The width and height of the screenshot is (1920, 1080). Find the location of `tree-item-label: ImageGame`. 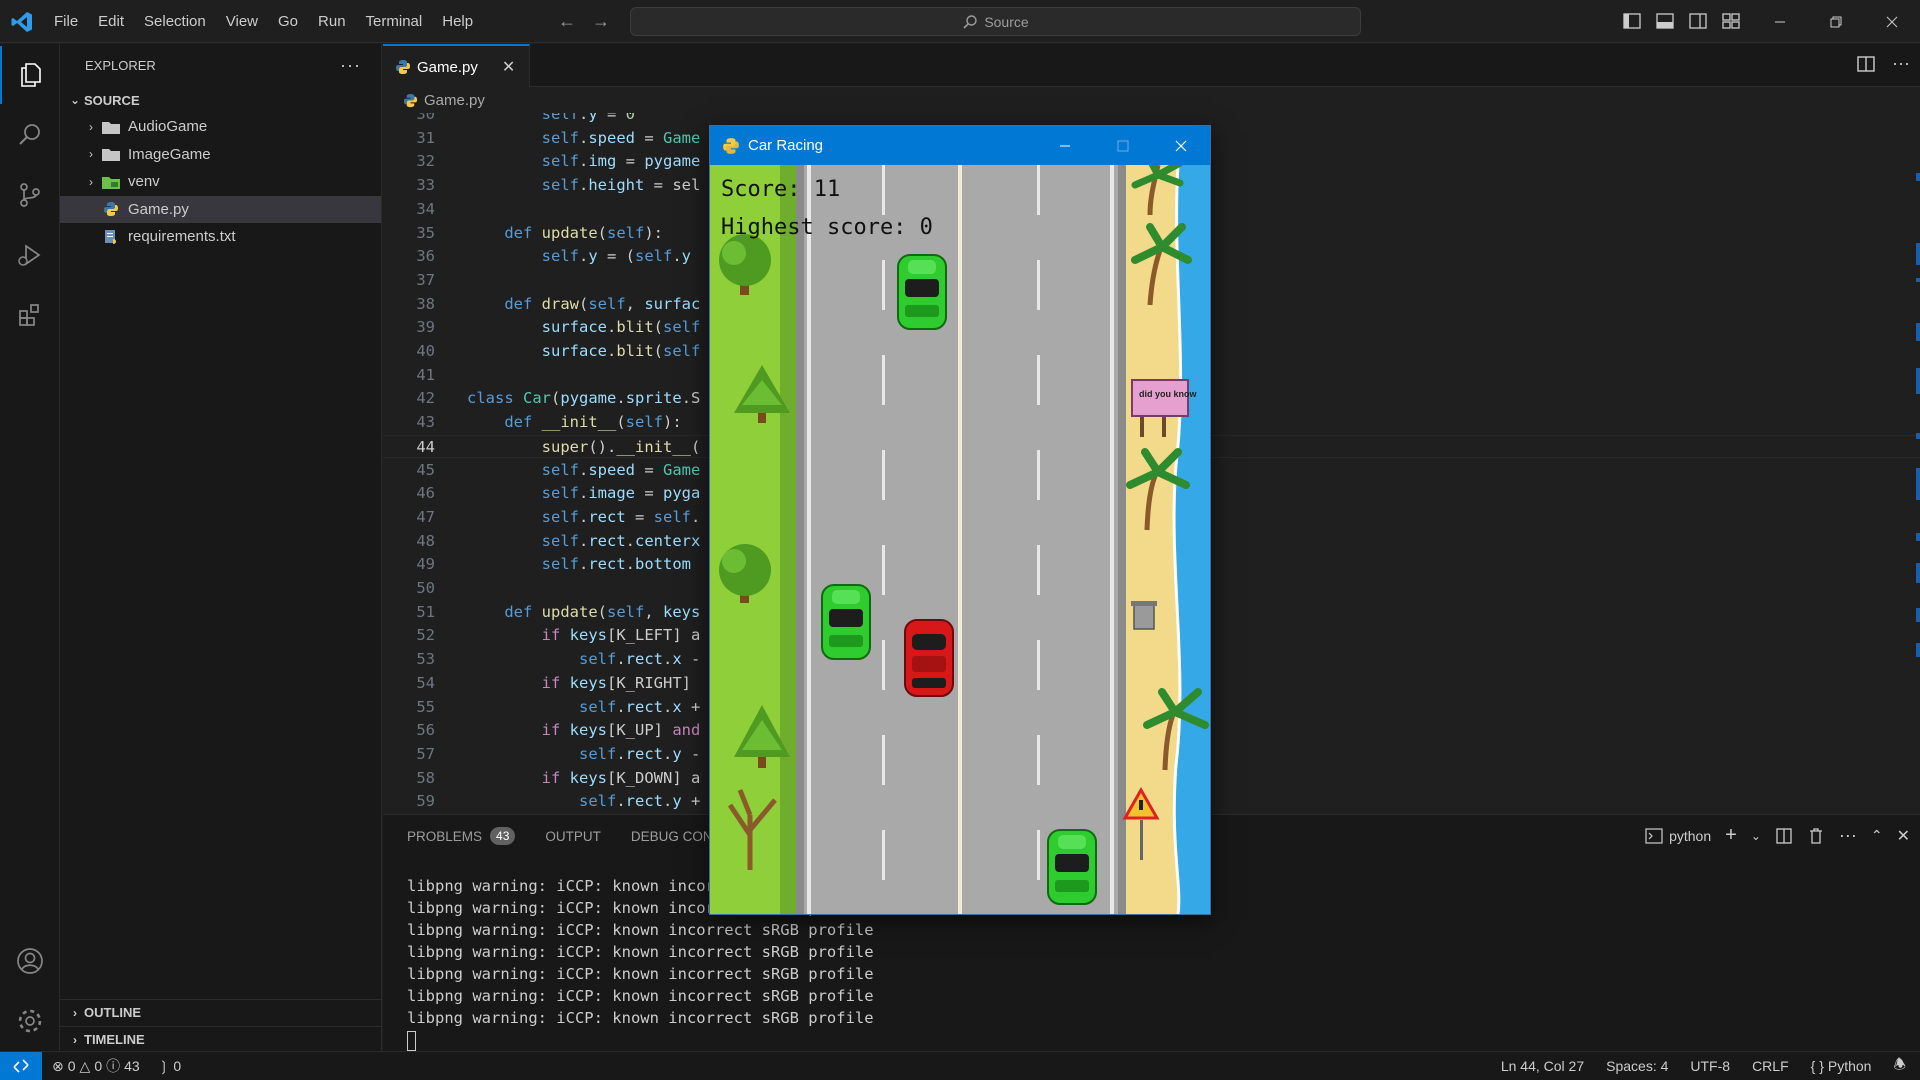

tree-item-label: ImageGame is located at coordinates (169, 154).